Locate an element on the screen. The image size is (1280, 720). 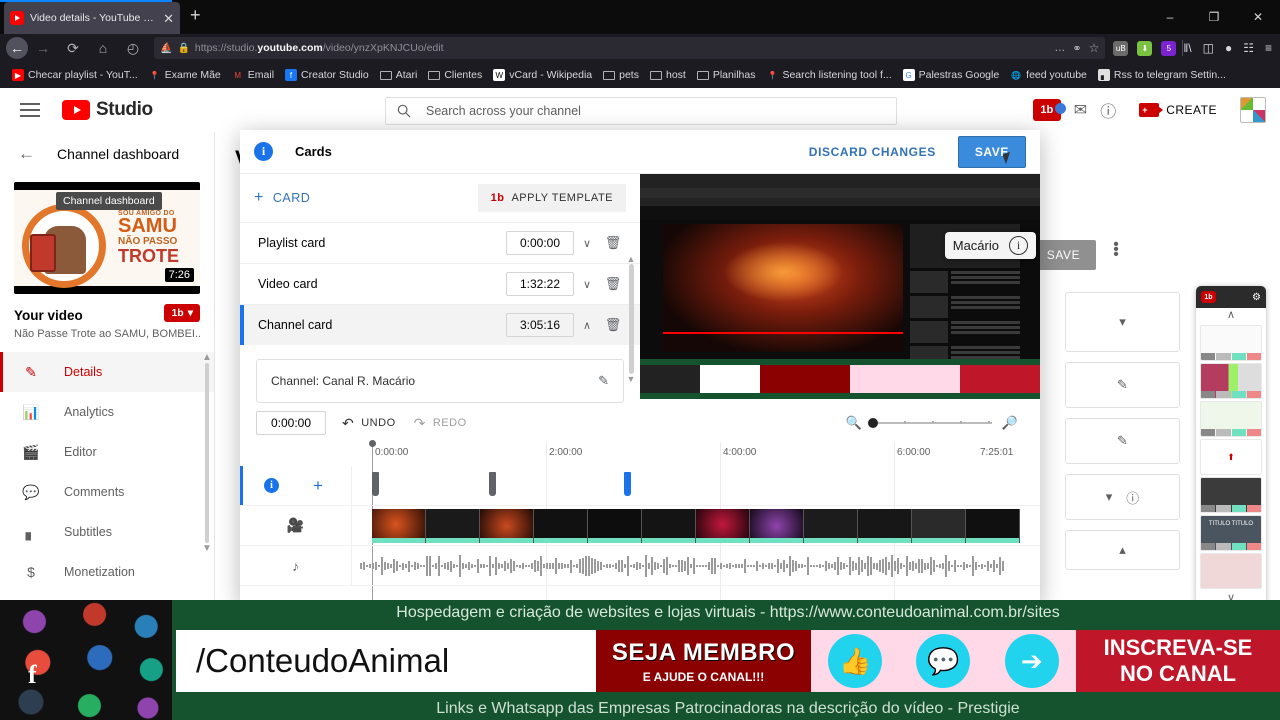
browser-tab: Video details - YouTube Studio ✕ is located at coordinates (92, 18).